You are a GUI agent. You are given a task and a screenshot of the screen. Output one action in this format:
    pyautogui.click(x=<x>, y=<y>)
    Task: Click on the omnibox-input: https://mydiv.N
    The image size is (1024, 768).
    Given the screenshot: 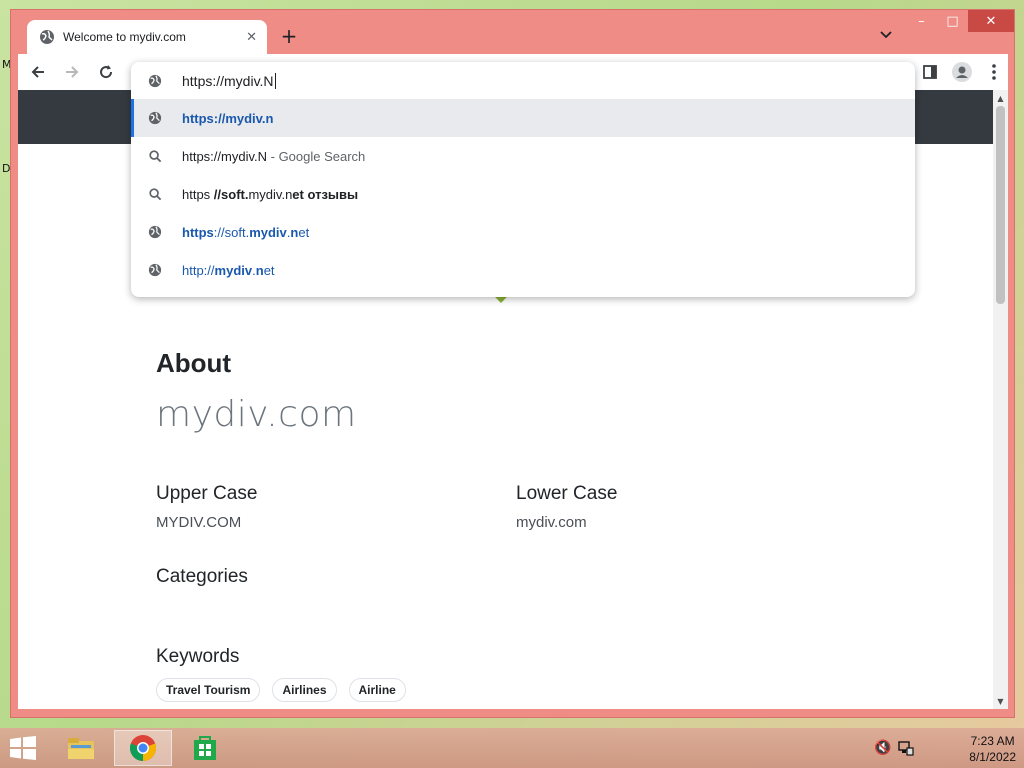 What is the action you would take?
    pyautogui.click(x=229, y=80)
    